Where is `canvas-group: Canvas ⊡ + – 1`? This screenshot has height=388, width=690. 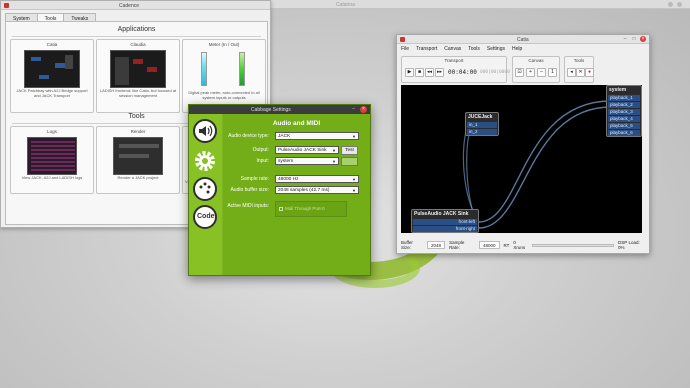
canvas-group: Canvas ⊡ + – 1 is located at coordinates (536, 69).